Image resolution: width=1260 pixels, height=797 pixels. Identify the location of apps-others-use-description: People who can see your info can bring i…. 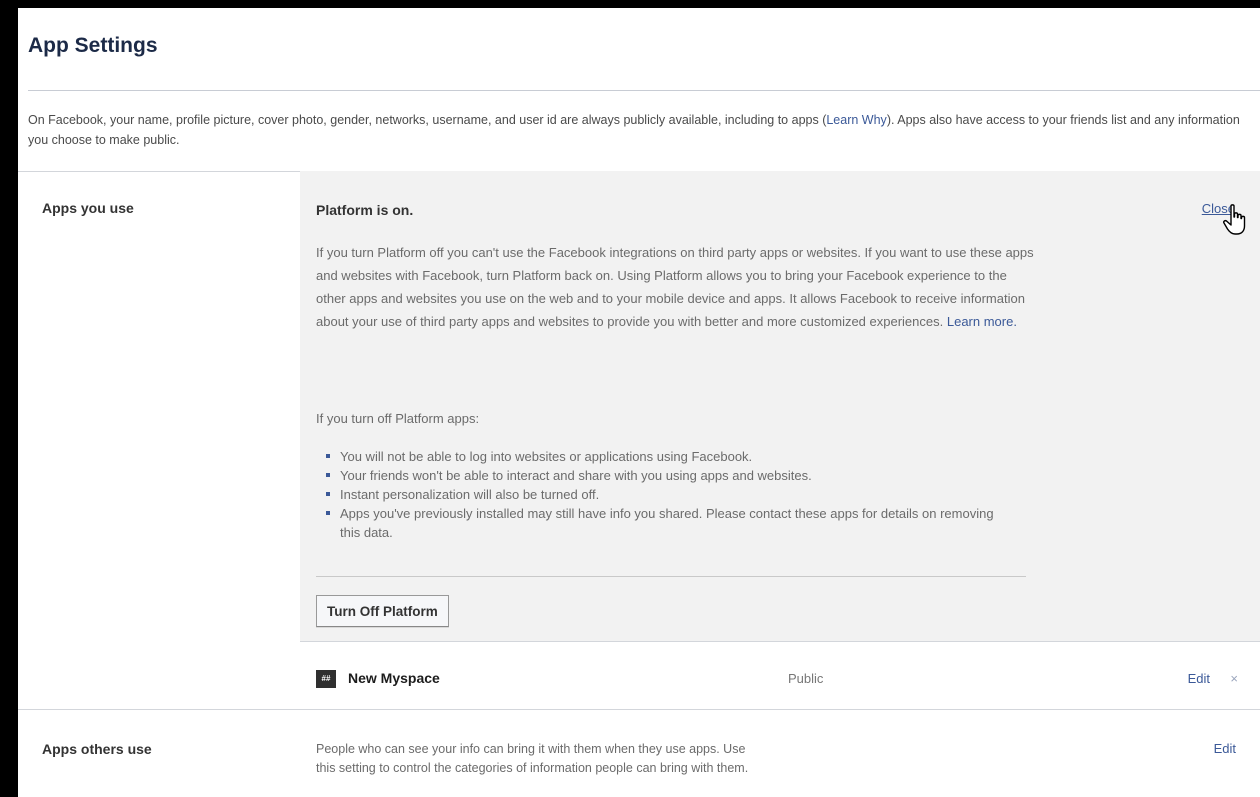
(532, 758).